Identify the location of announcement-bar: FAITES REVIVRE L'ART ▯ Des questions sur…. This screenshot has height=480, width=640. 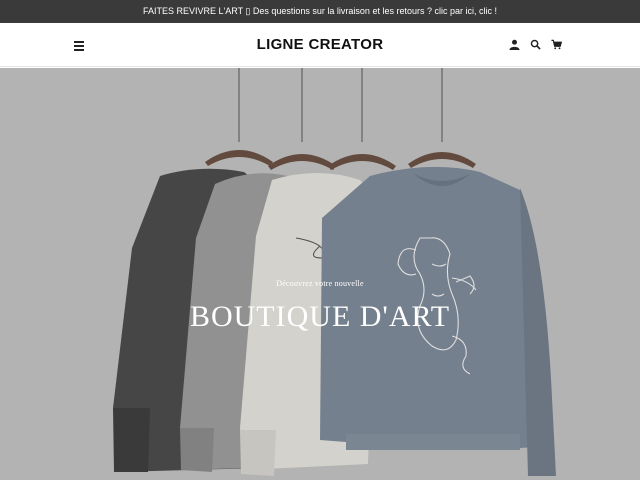
(320, 11).